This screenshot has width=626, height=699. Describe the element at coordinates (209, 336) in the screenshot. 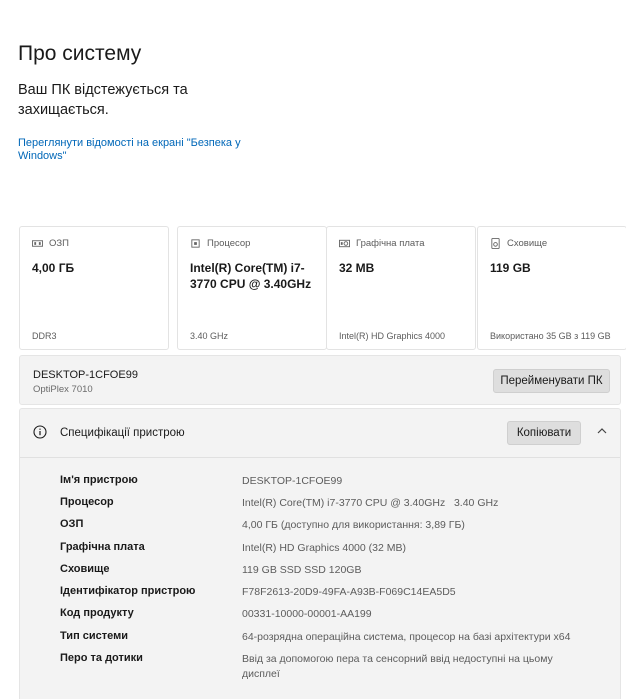

I see `card-processor-sub: 3.40 GHz` at that location.